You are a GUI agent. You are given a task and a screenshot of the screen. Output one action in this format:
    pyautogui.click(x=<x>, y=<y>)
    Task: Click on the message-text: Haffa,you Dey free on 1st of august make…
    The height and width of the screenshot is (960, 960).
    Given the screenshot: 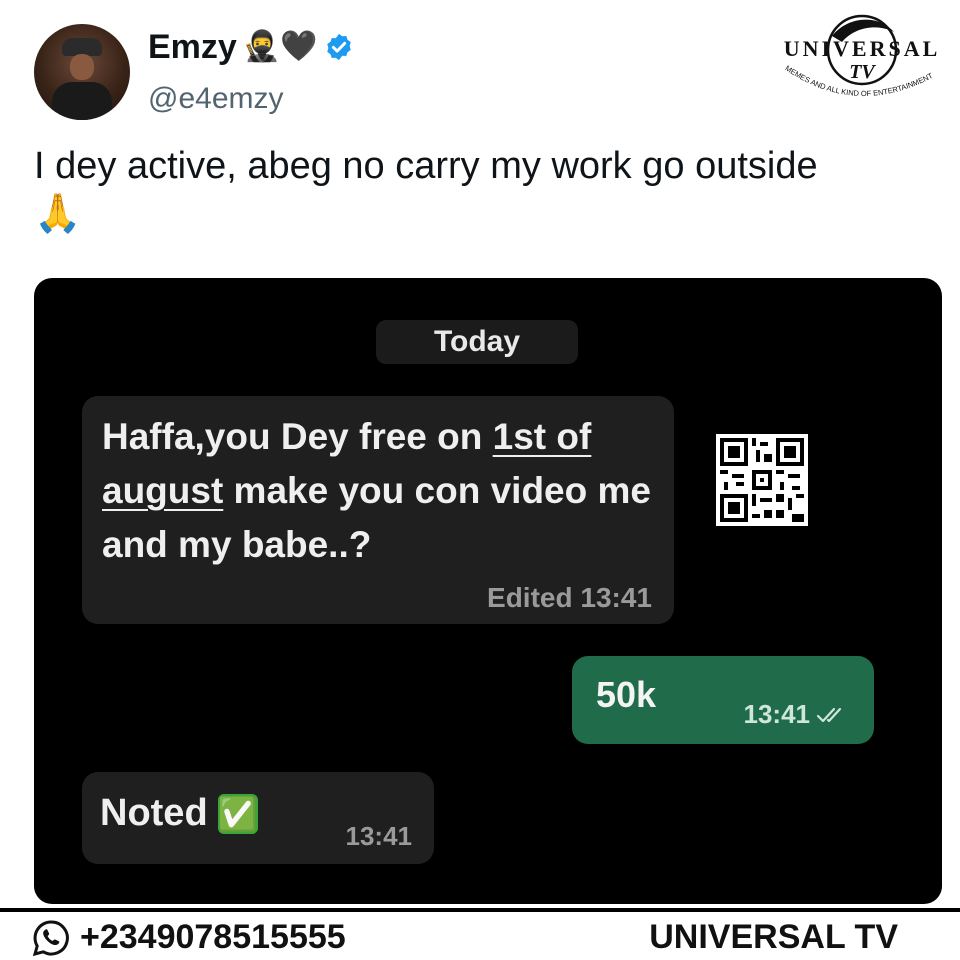 What is the action you would take?
    pyautogui.click(x=382, y=491)
    